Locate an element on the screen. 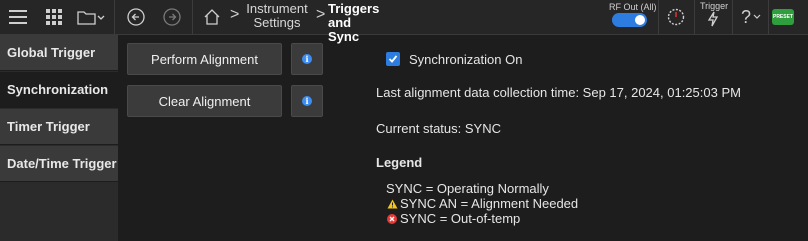  home-icon is located at coordinates (212, 17).